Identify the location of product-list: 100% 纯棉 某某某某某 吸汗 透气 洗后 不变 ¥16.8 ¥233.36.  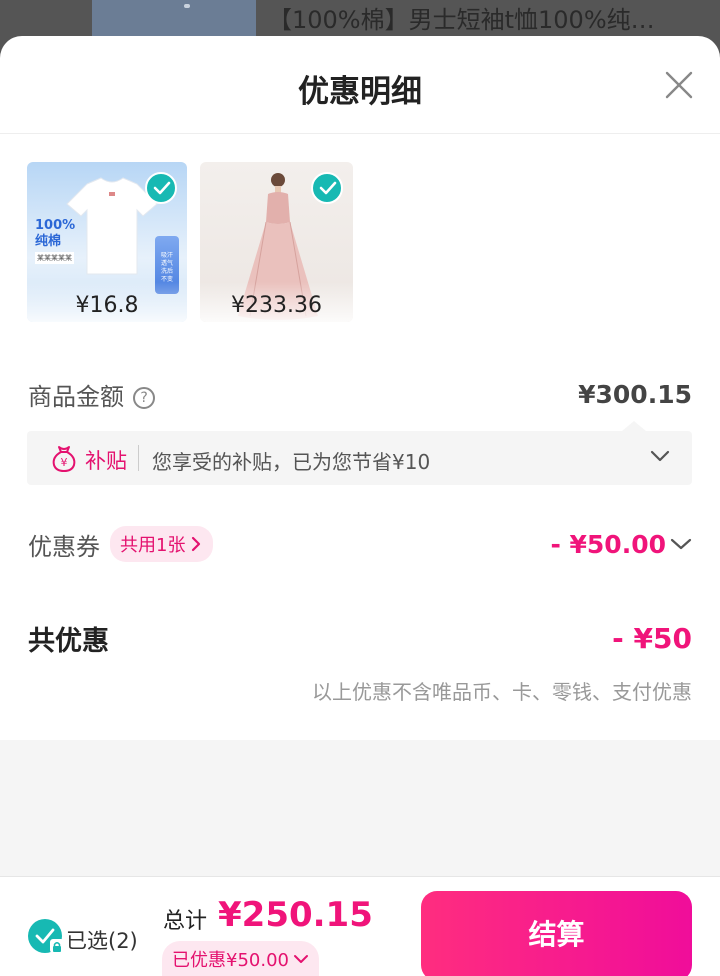
(190, 242).